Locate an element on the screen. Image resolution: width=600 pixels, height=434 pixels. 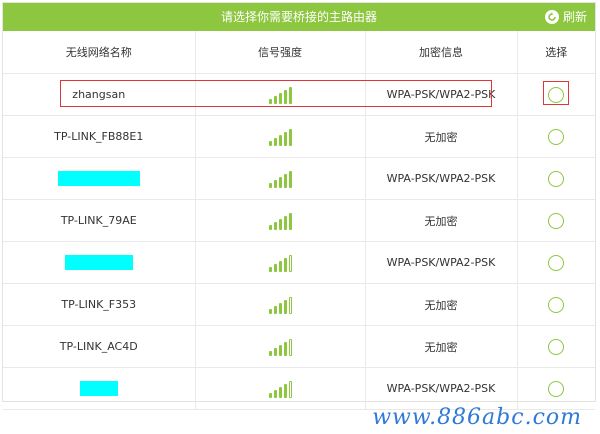
table-row: TP-LINK_79AE 无加密 is located at coordinates (299, 220).